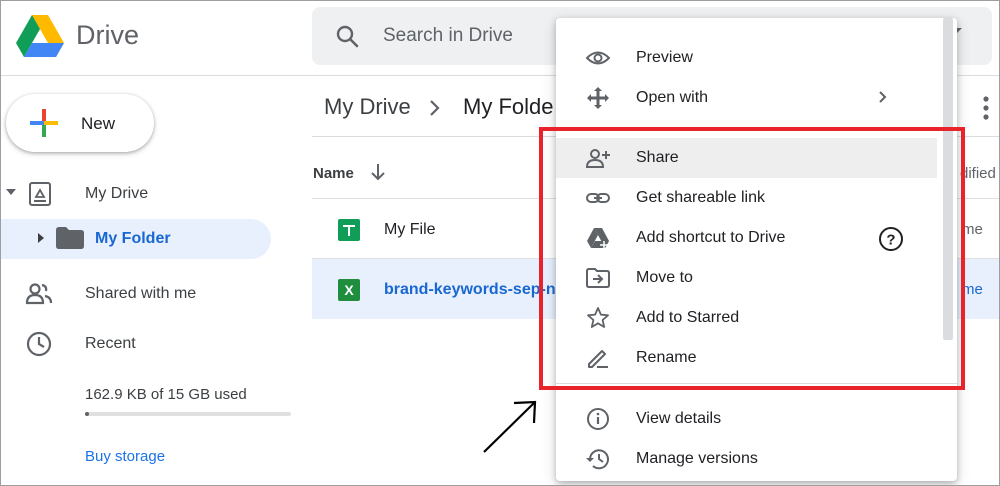 The height and width of the screenshot is (486, 1000). I want to click on expand-my-drive-icon, so click(11, 192).